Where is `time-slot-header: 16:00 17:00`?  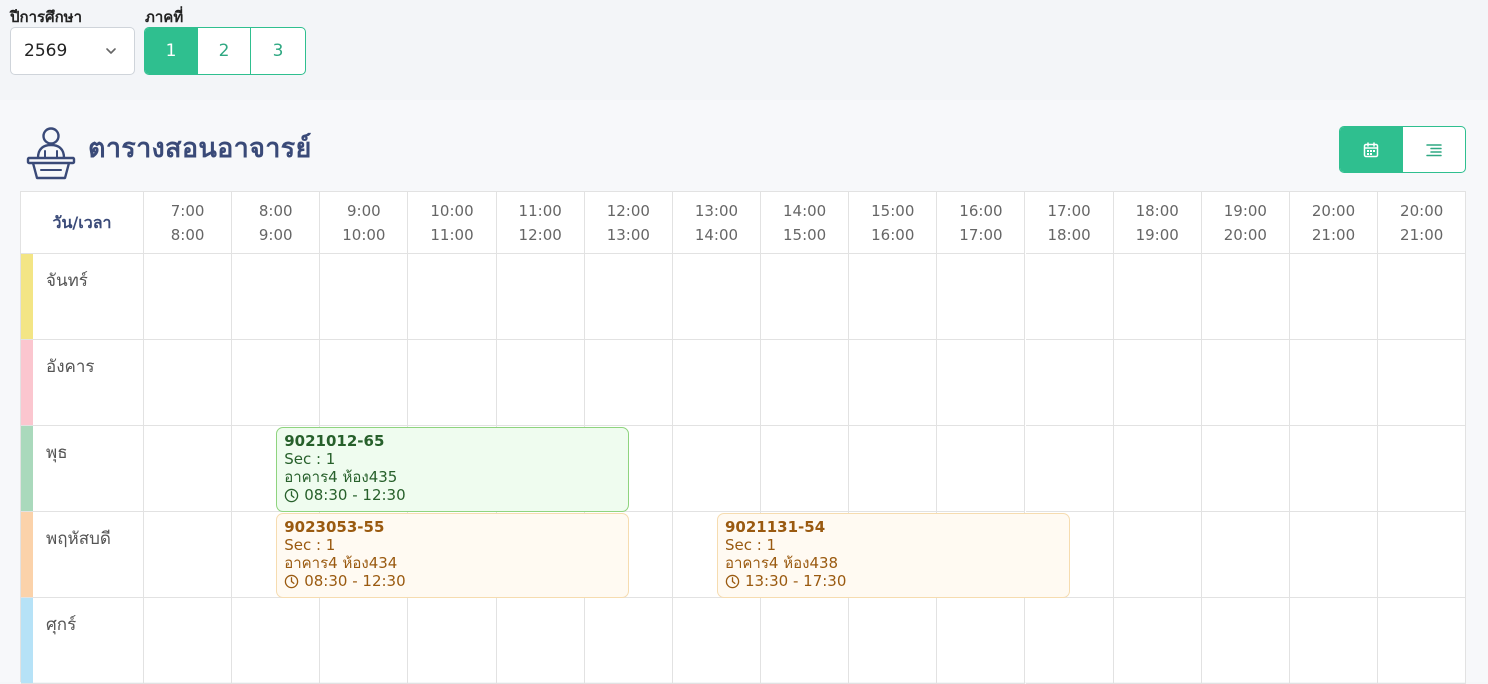 time-slot-header: 16:00 17:00 is located at coordinates (981, 223).